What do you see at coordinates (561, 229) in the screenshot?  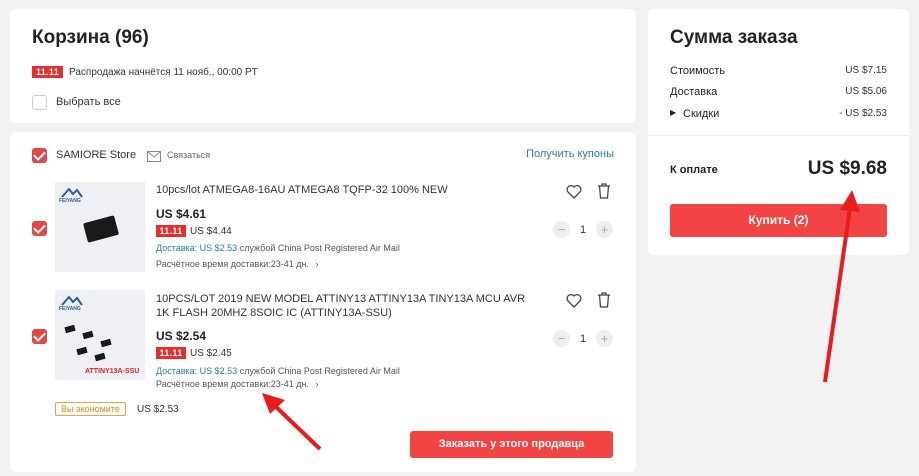 I see `item-1-decrease-button: −` at bounding box center [561, 229].